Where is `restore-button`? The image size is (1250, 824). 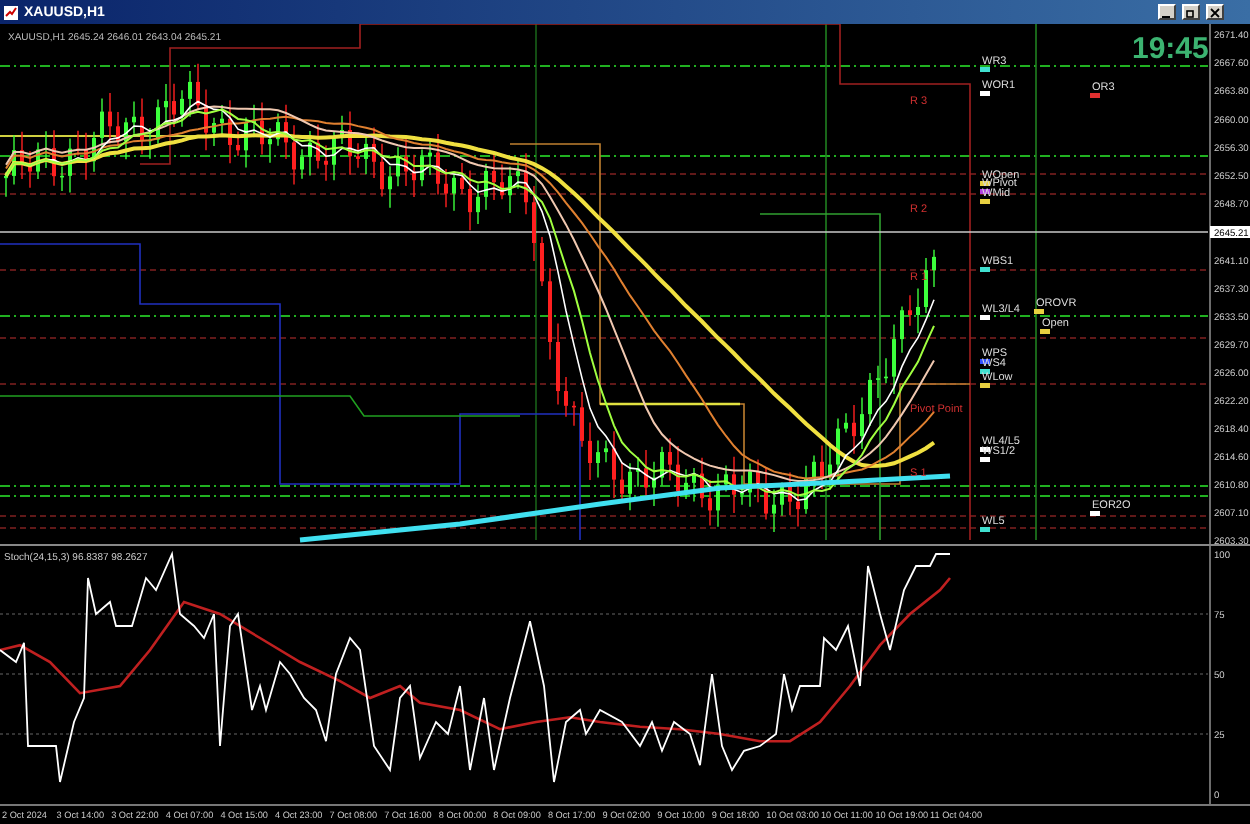
restore-button is located at coordinates (1191, 12).